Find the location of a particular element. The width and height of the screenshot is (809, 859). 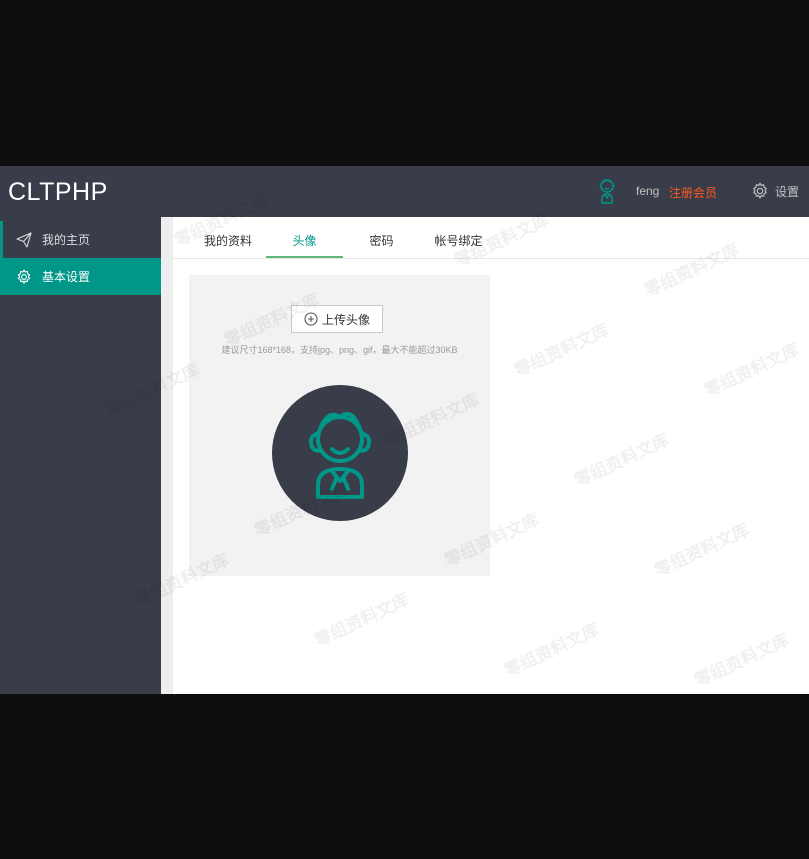

sidebar-item-basic-settings: 基本设置 is located at coordinates (80, 276).